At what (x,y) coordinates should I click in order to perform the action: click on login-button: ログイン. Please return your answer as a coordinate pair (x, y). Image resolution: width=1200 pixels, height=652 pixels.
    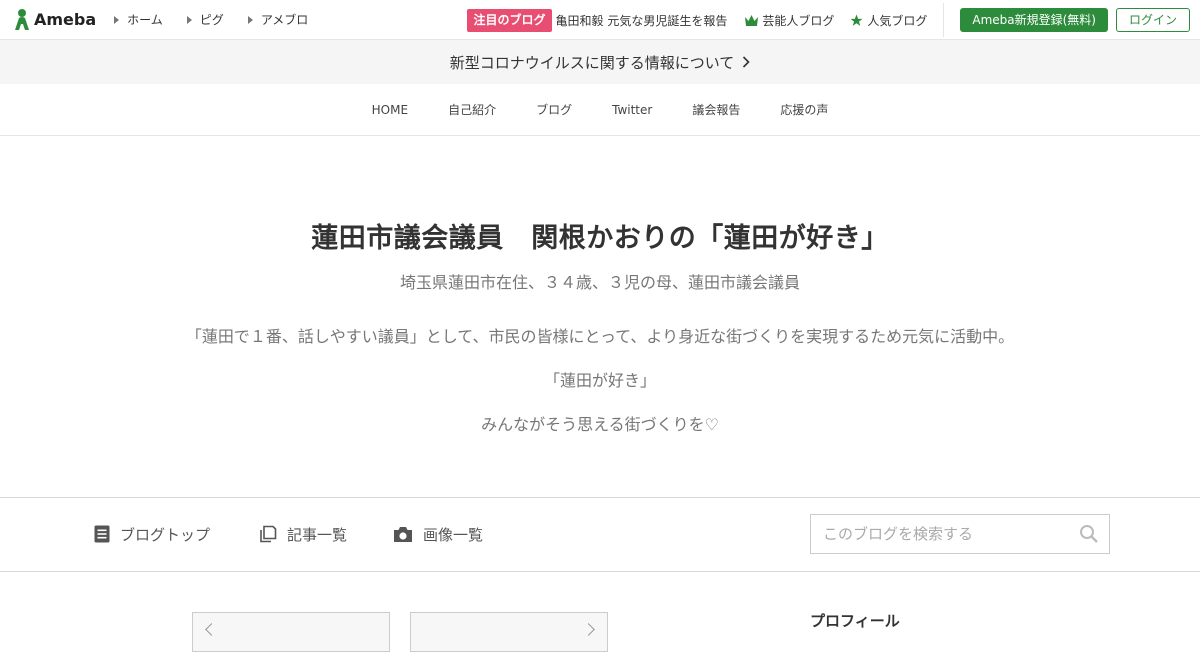
    Looking at the image, I should click on (1152, 20).